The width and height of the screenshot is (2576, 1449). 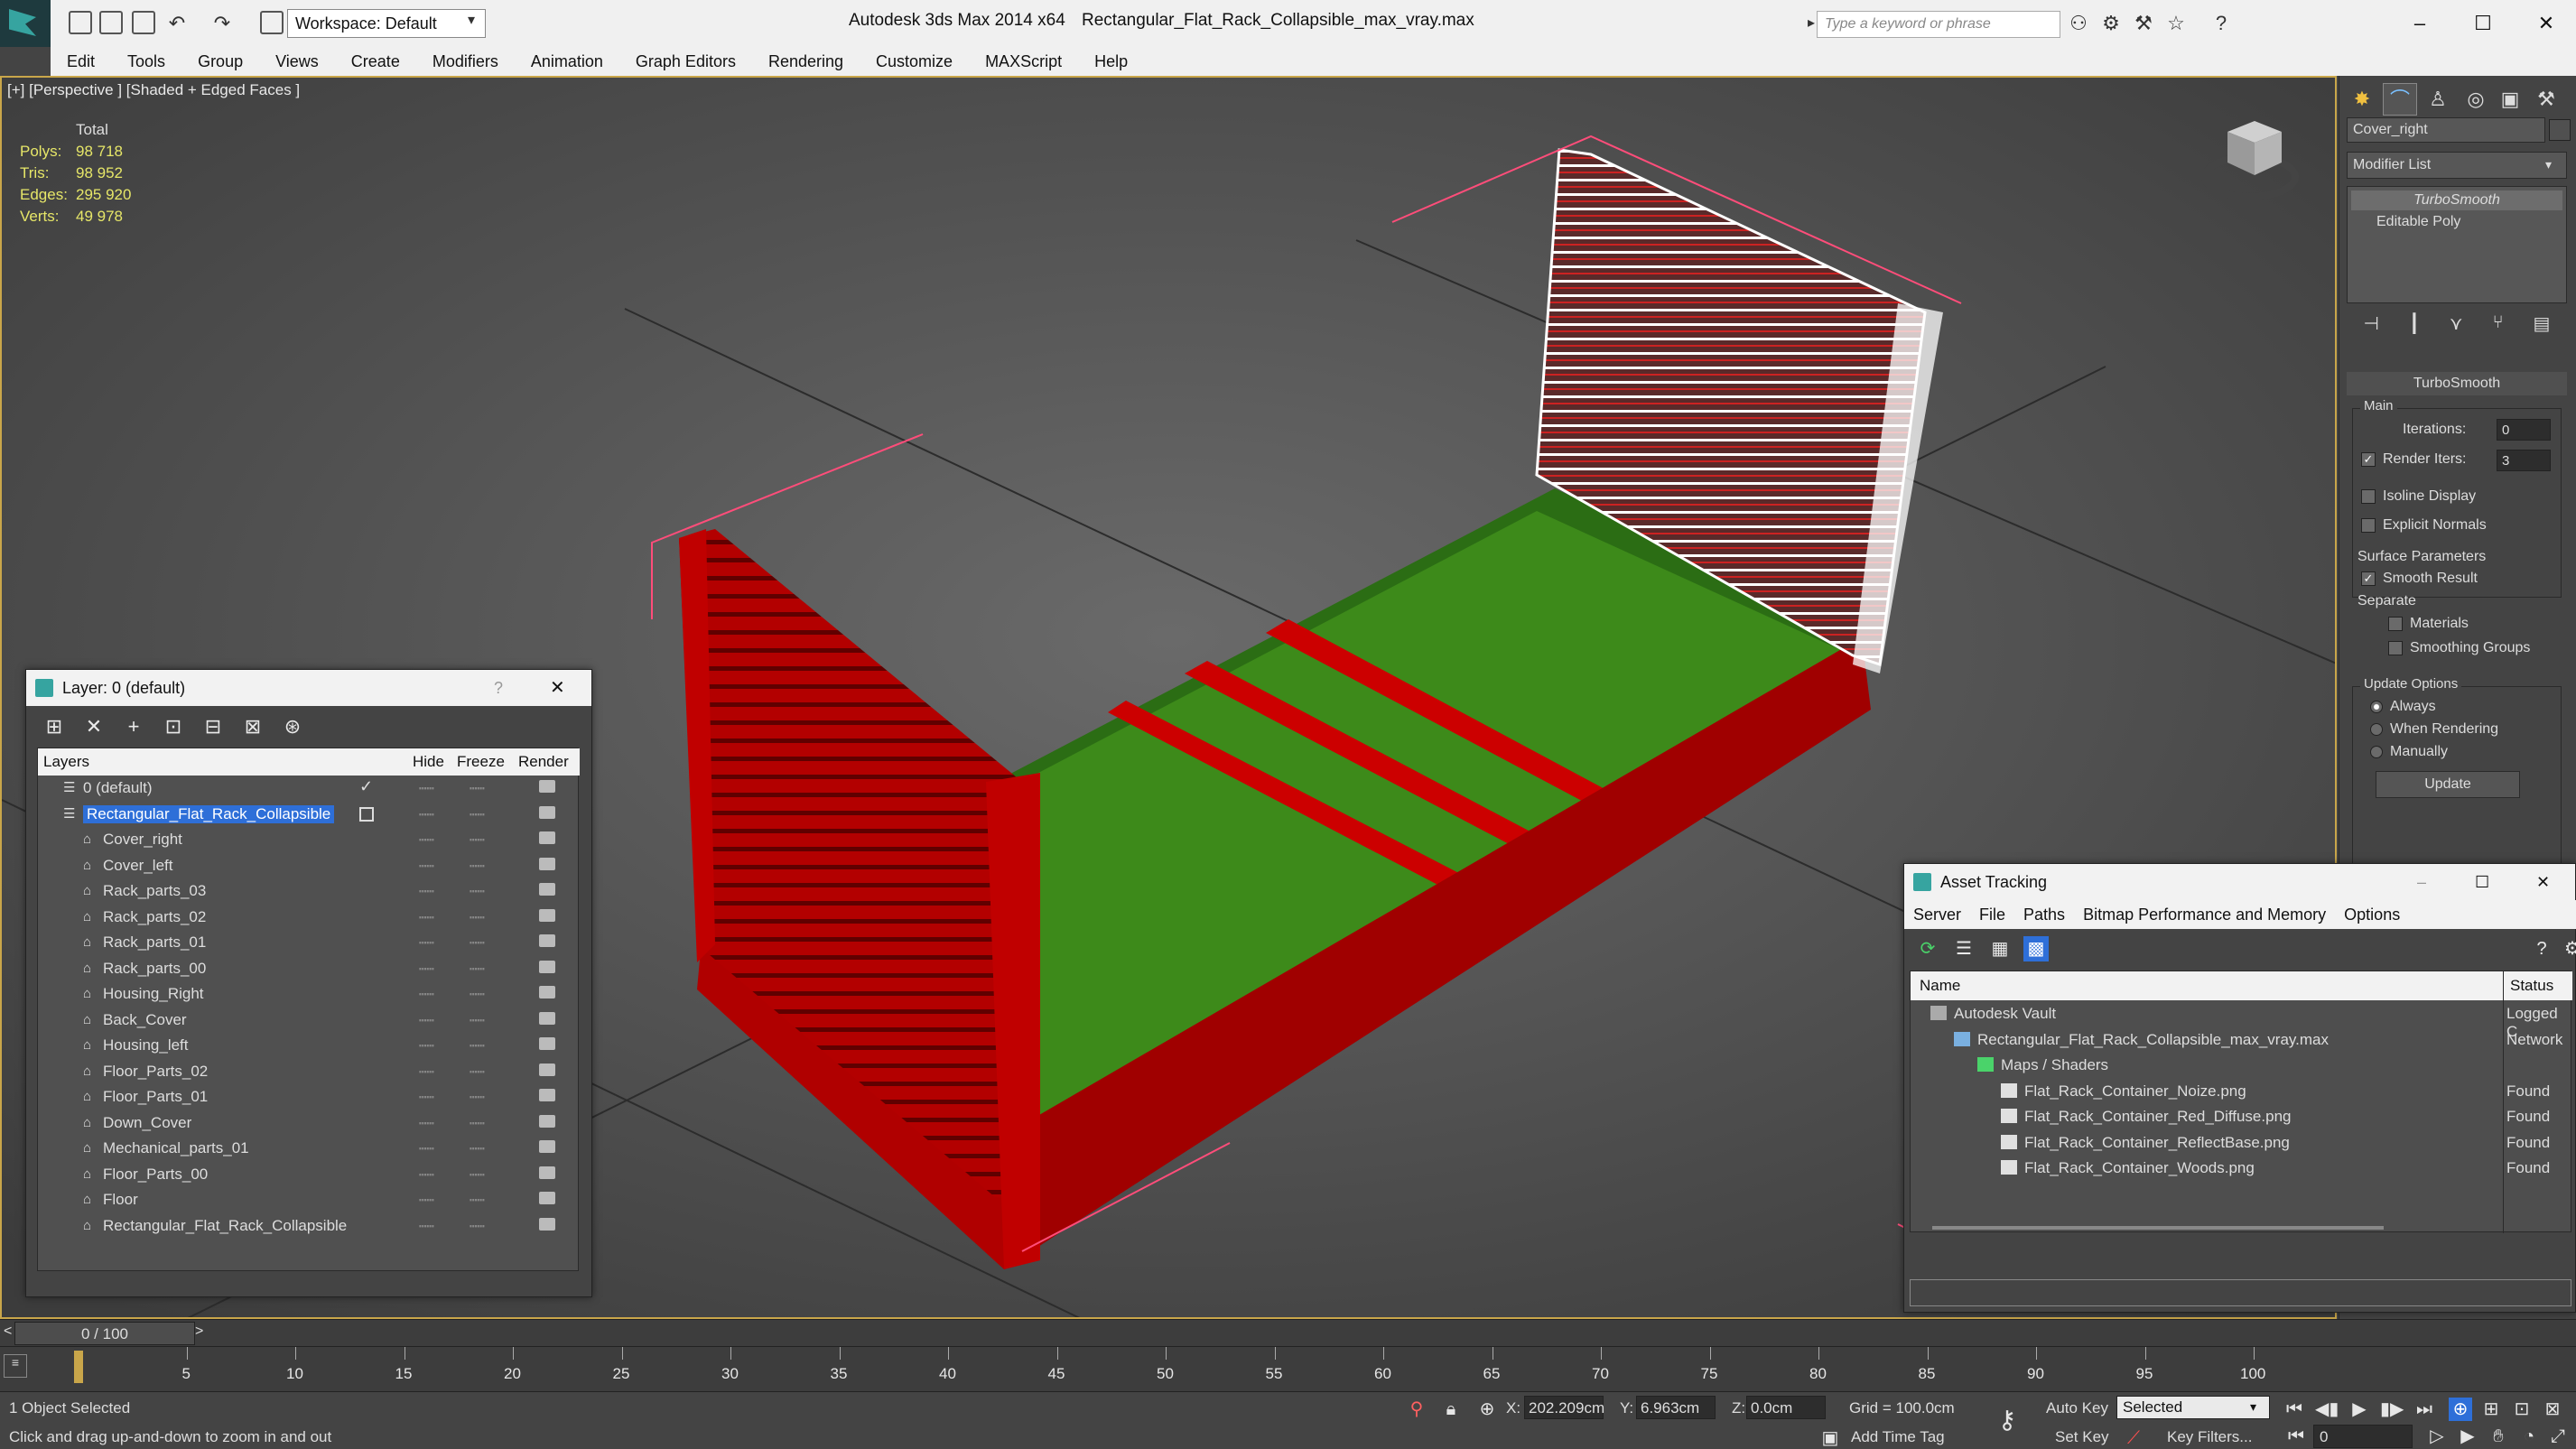 What do you see at coordinates (1938, 24) in the screenshot?
I see `search-input: Type a keyword or phrase` at bounding box center [1938, 24].